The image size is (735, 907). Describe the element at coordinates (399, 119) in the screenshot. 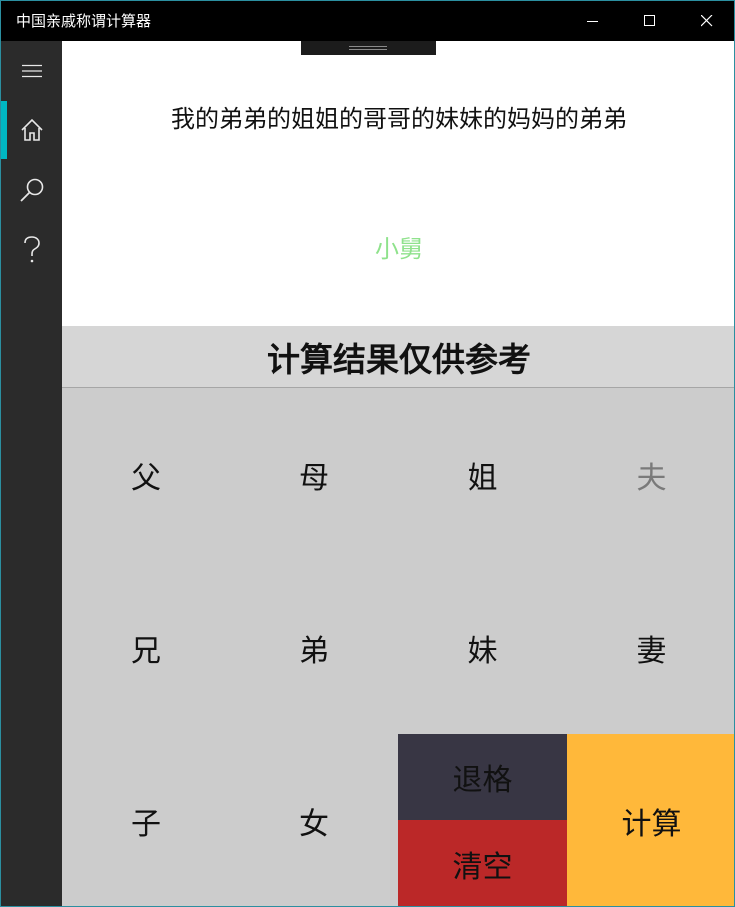

I see `relation-expression: 我的弟弟的姐姐的哥哥的妹妹的妈妈的弟弟` at that location.